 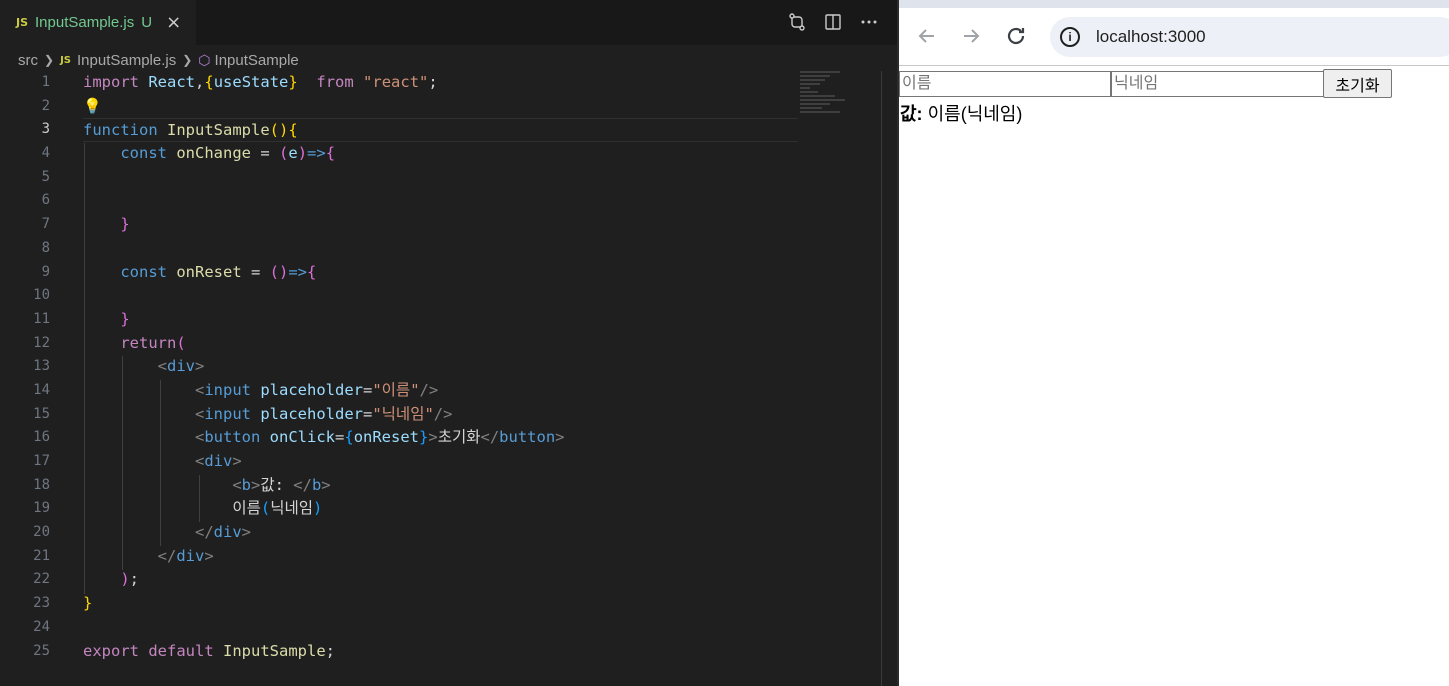 What do you see at coordinates (228, 153) in the screenshot?
I see `code-line: const onChange = (e)=>{` at bounding box center [228, 153].